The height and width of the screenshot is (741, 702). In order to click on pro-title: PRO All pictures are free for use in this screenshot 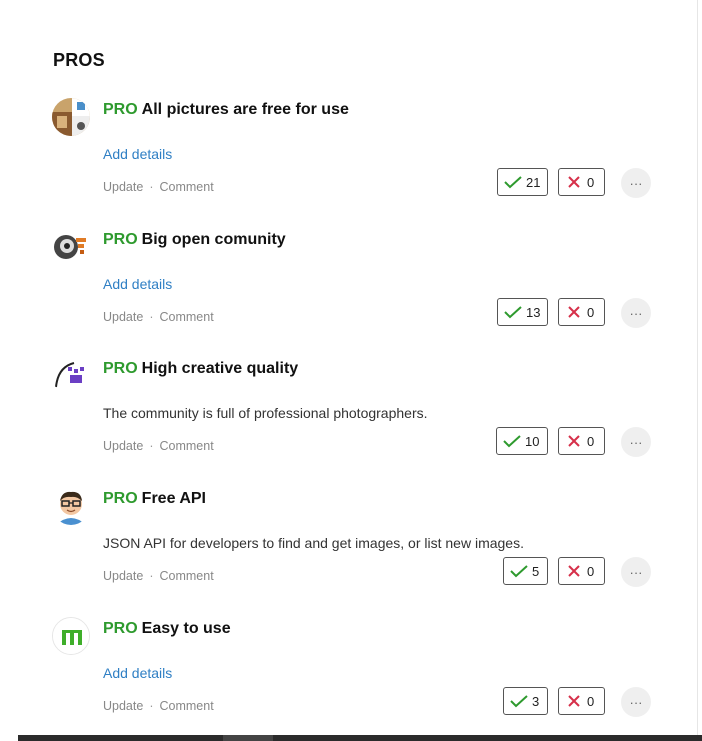, I will do `click(226, 110)`.